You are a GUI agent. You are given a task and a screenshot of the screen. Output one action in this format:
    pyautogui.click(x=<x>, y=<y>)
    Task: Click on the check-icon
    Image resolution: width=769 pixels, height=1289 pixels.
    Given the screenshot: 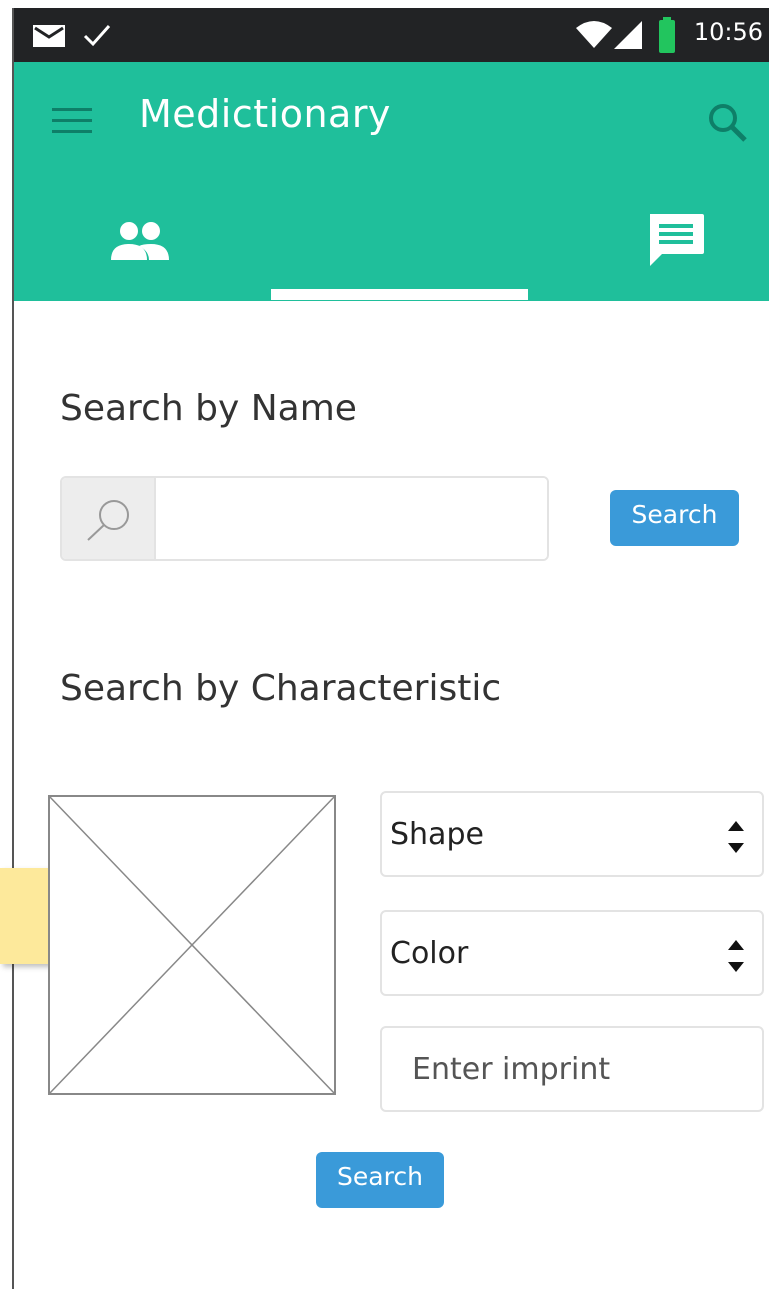 What is the action you would take?
    pyautogui.click(x=97, y=36)
    